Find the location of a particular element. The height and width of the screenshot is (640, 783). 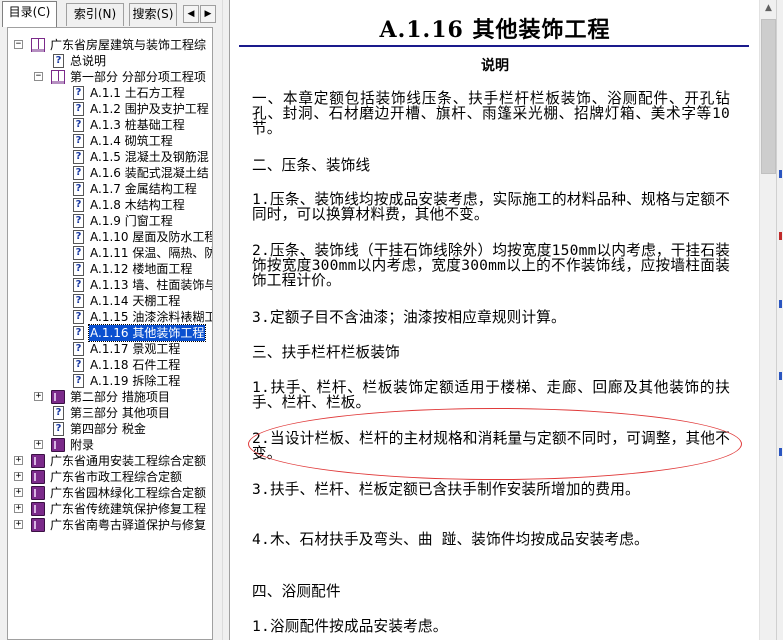

tree-item: + 广东省园林绿化工程综合定额 is located at coordinates (110, 493).